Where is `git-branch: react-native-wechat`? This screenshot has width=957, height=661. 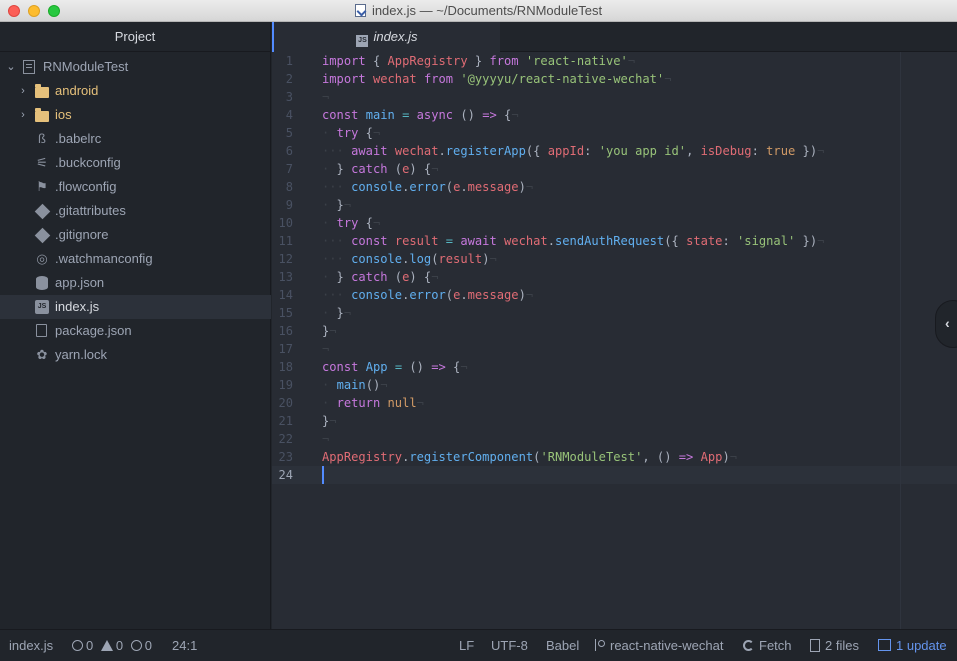 git-branch: react-native-wechat is located at coordinates (659, 645).